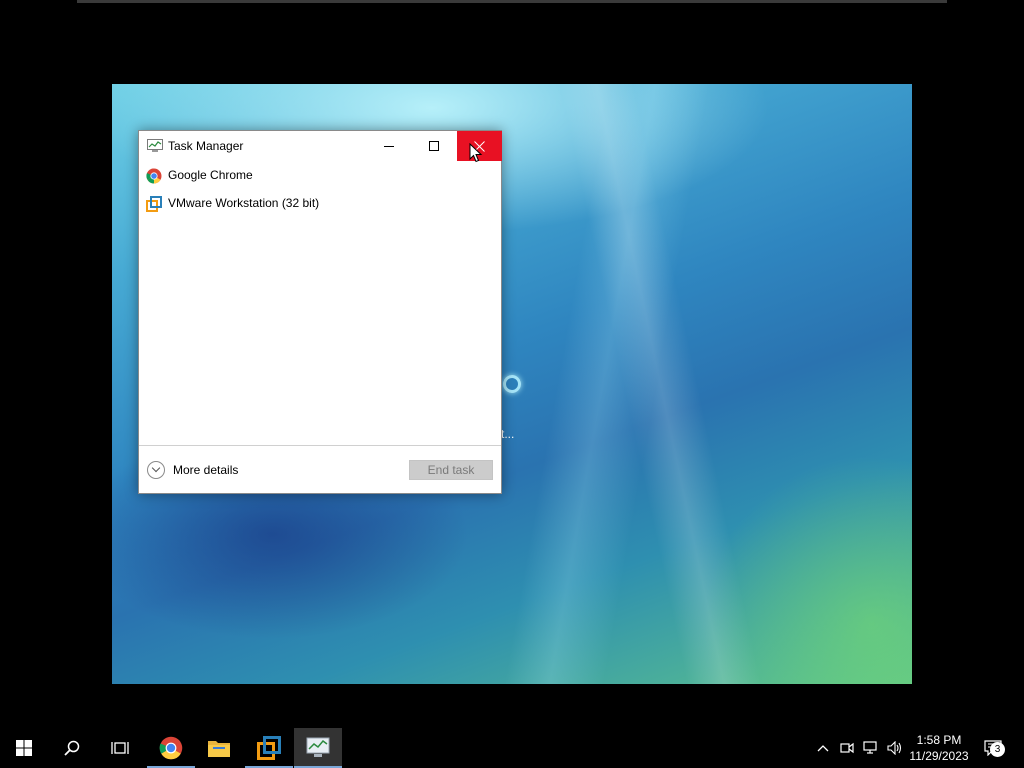  I want to click on search-button, so click(72, 748).